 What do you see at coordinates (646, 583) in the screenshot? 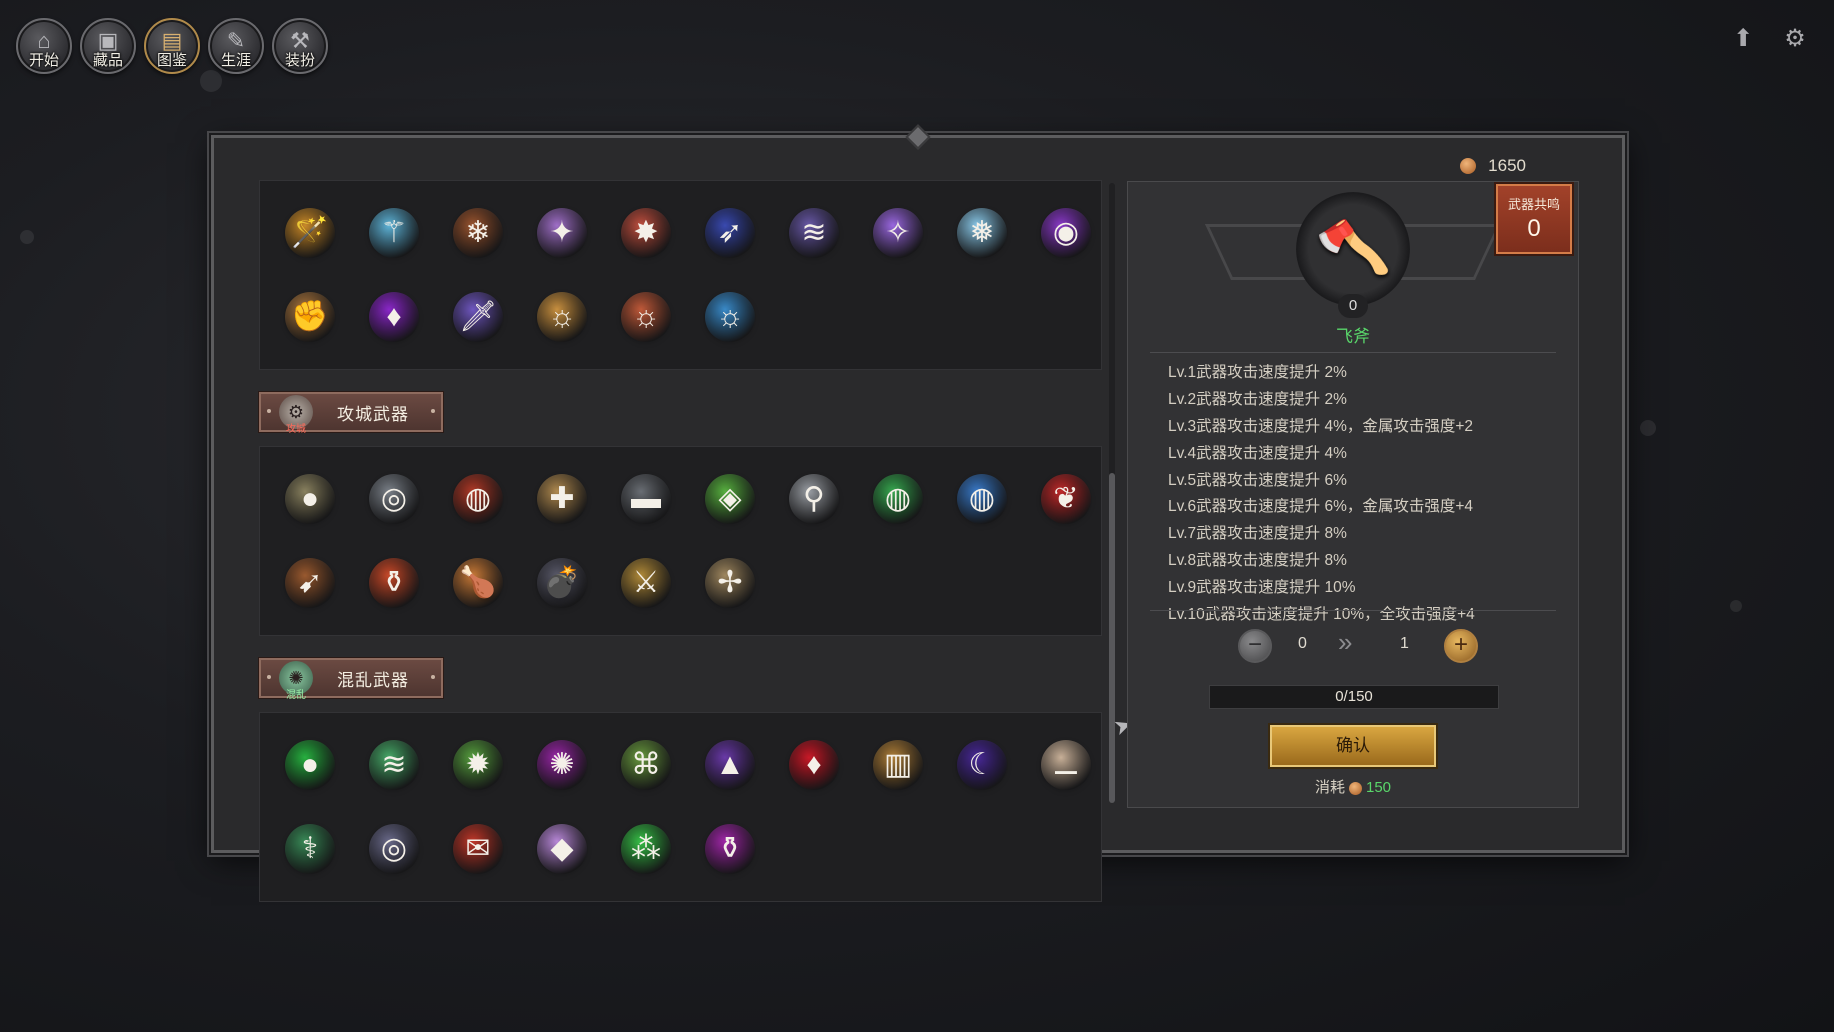
I see `weapon-slot: ⚔` at bounding box center [646, 583].